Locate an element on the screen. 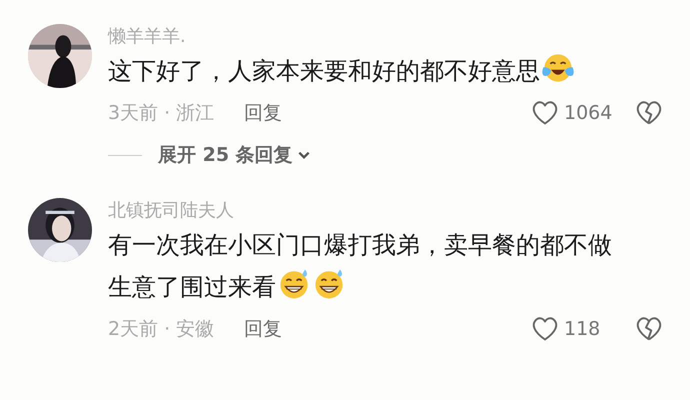  time-location: 3天前 · 浙江 is located at coordinates (161, 113).